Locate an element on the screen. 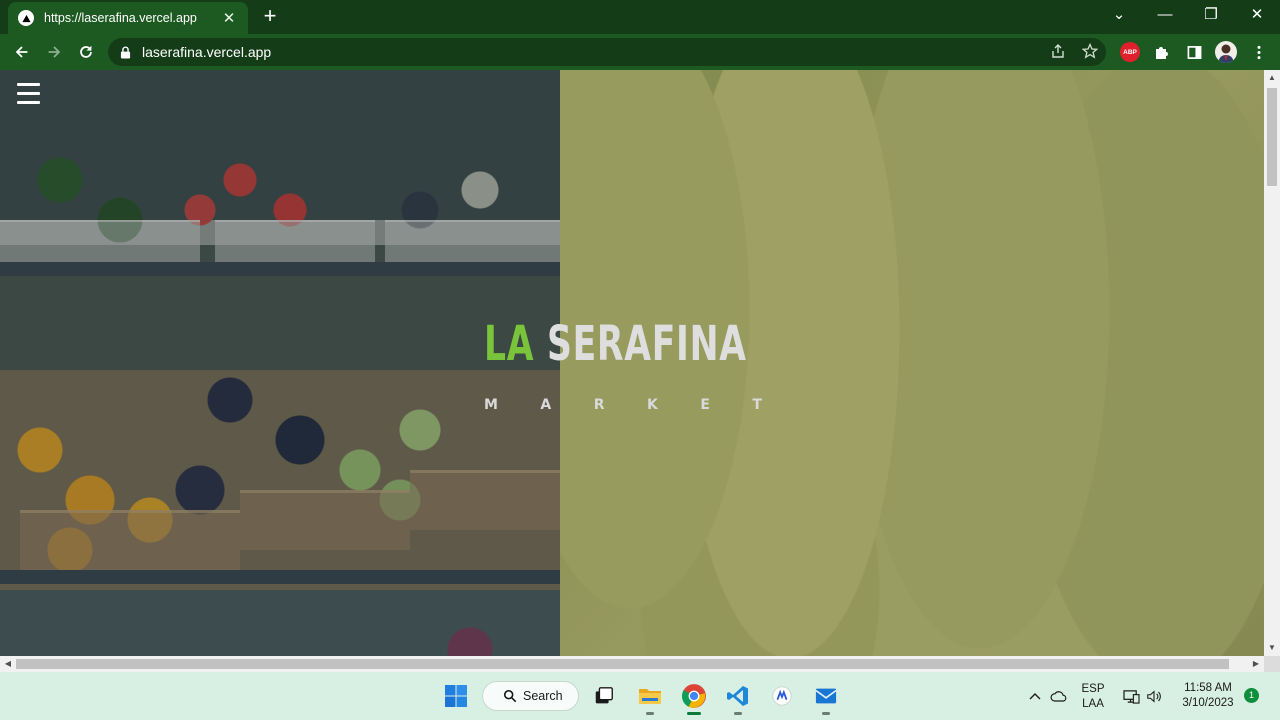  onedrive-cloud-icon is located at coordinates (1059, 696).